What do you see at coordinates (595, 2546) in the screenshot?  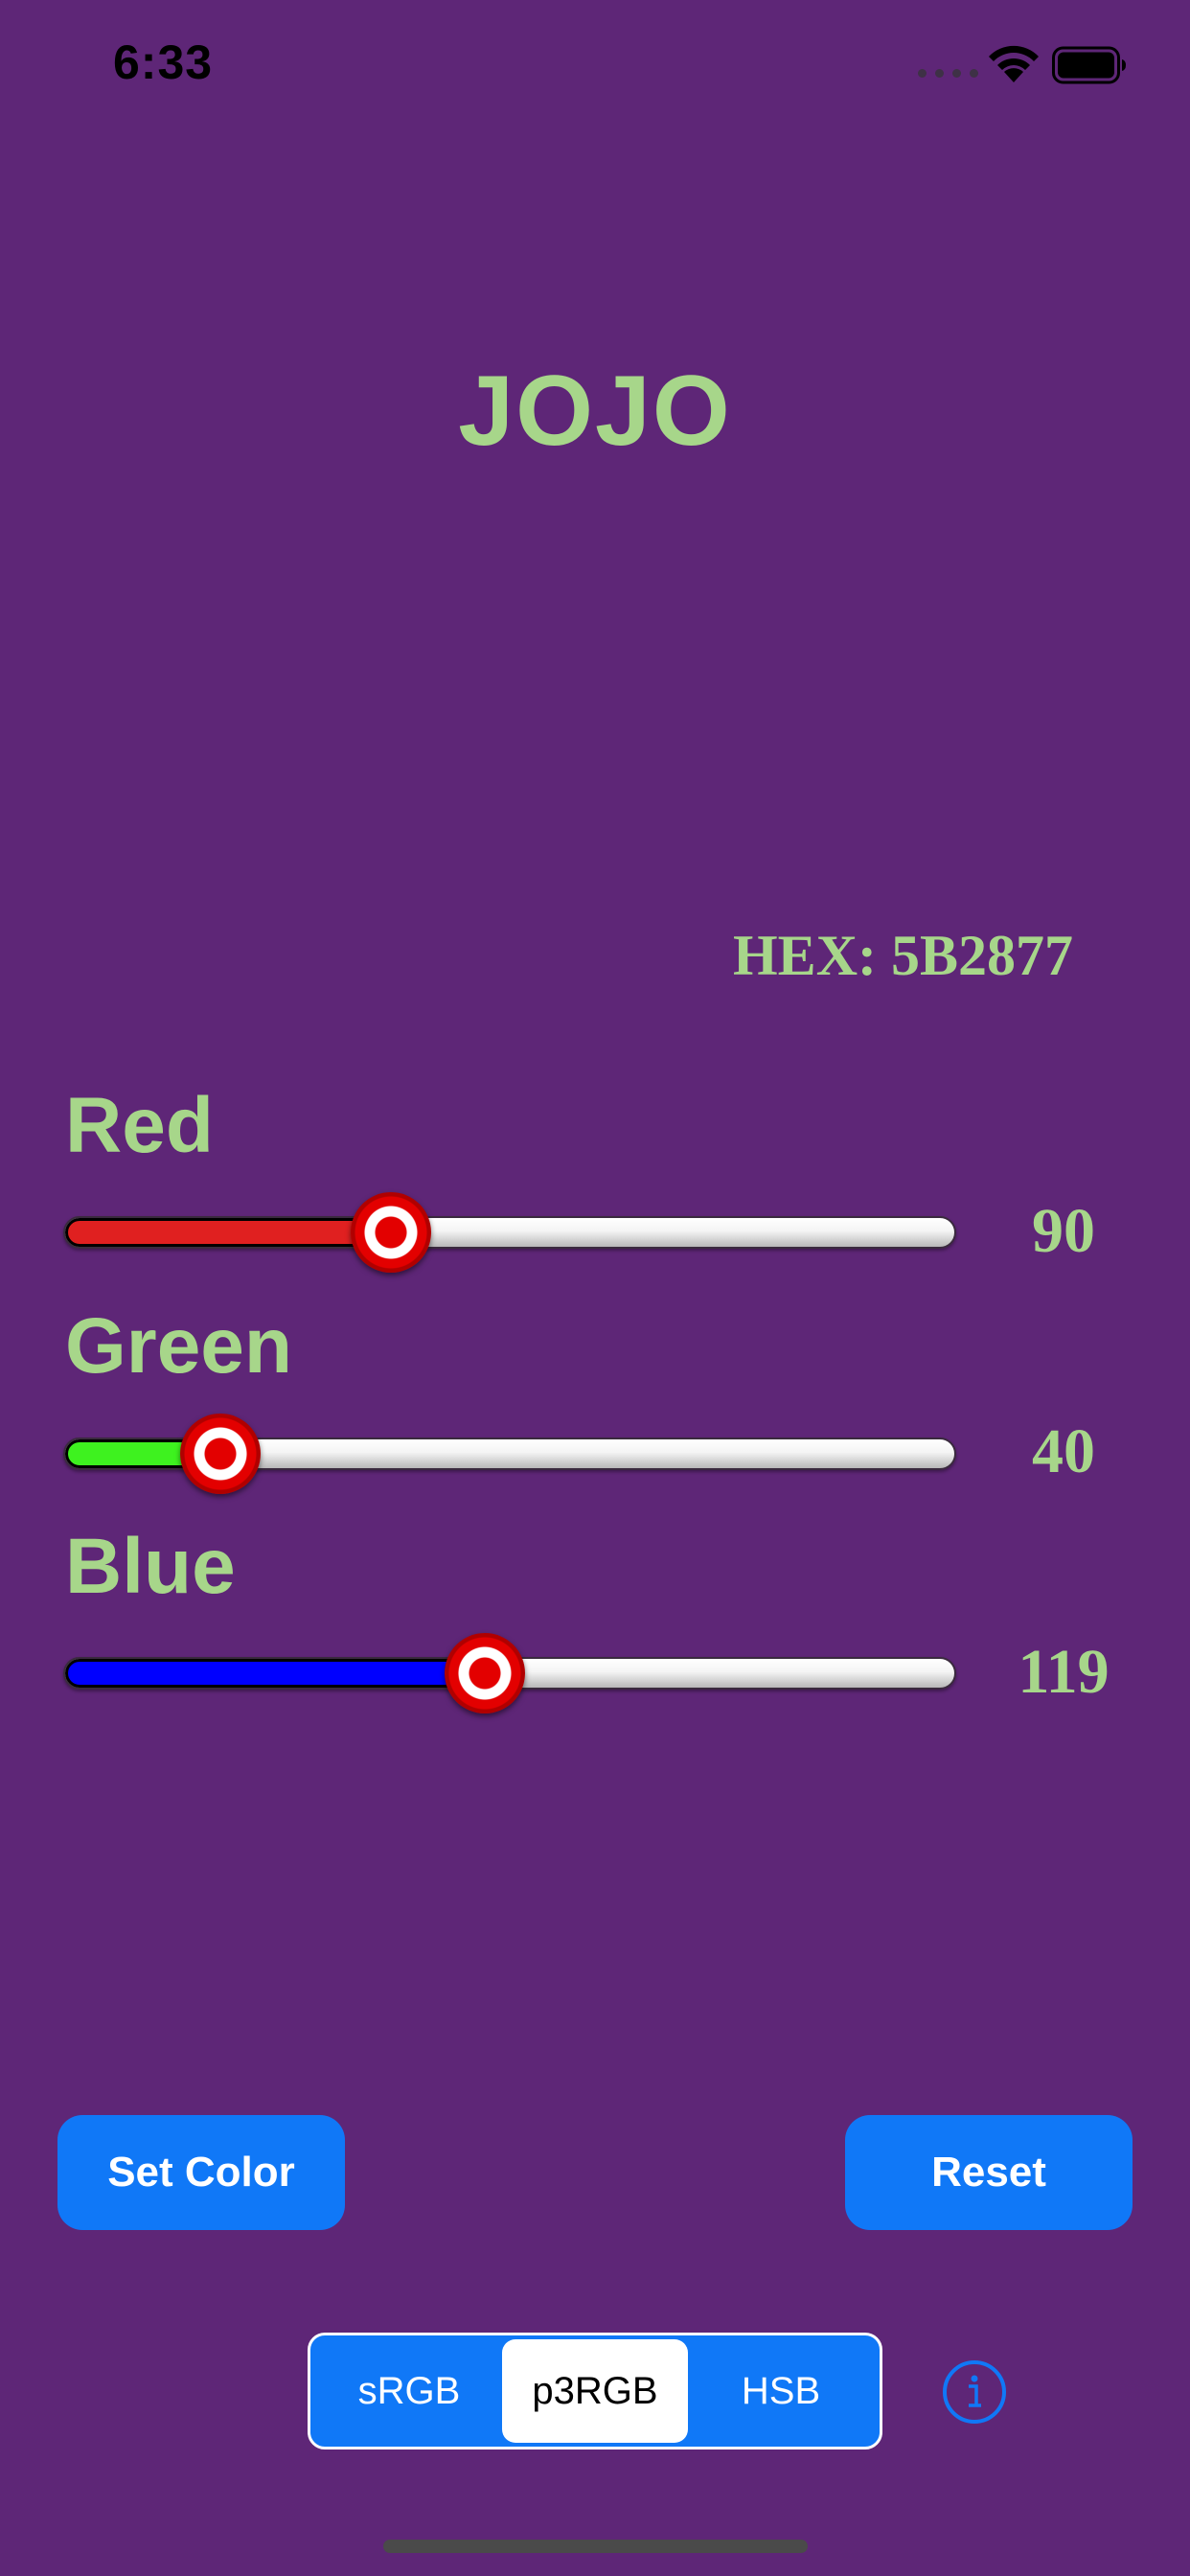 I see `home-indicator` at bounding box center [595, 2546].